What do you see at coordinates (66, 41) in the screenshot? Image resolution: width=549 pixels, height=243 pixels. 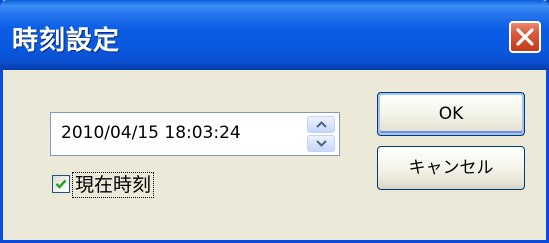 I see `dialog-title: 時刻設定` at bounding box center [66, 41].